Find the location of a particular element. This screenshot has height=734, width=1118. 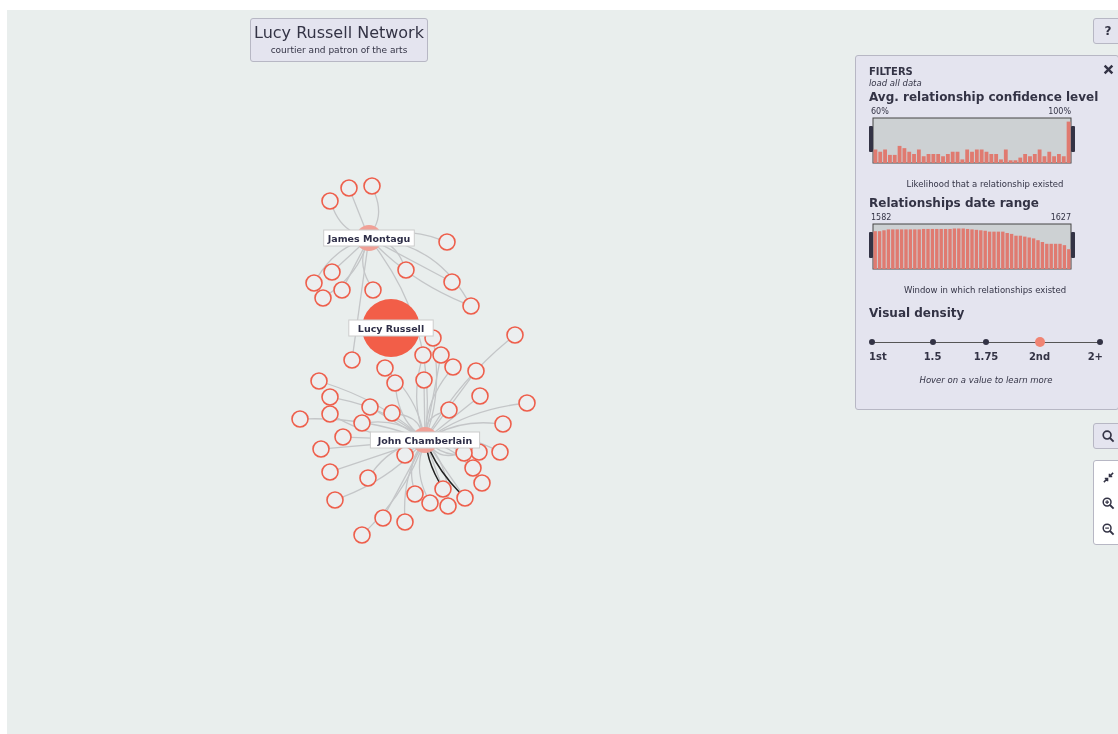

search-button is located at coordinates (1105, 436).